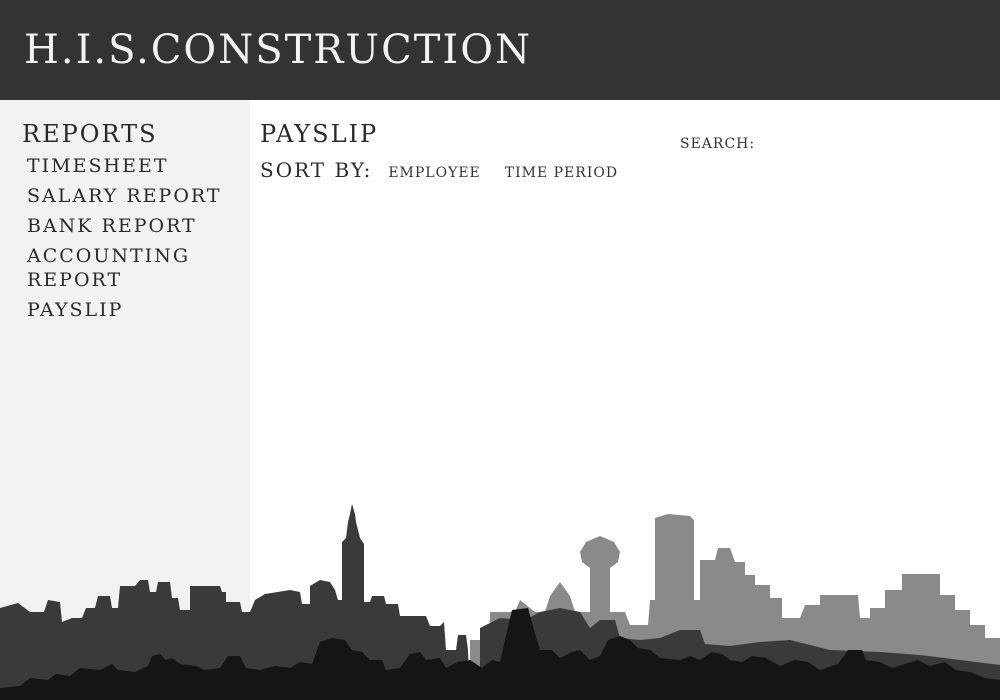 Image resolution: width=1000 pixels, height=700 pixels. What do you see at coordinates (872, 144) in the screenshot?
I see `search-input` at bounding box center [872, 144].